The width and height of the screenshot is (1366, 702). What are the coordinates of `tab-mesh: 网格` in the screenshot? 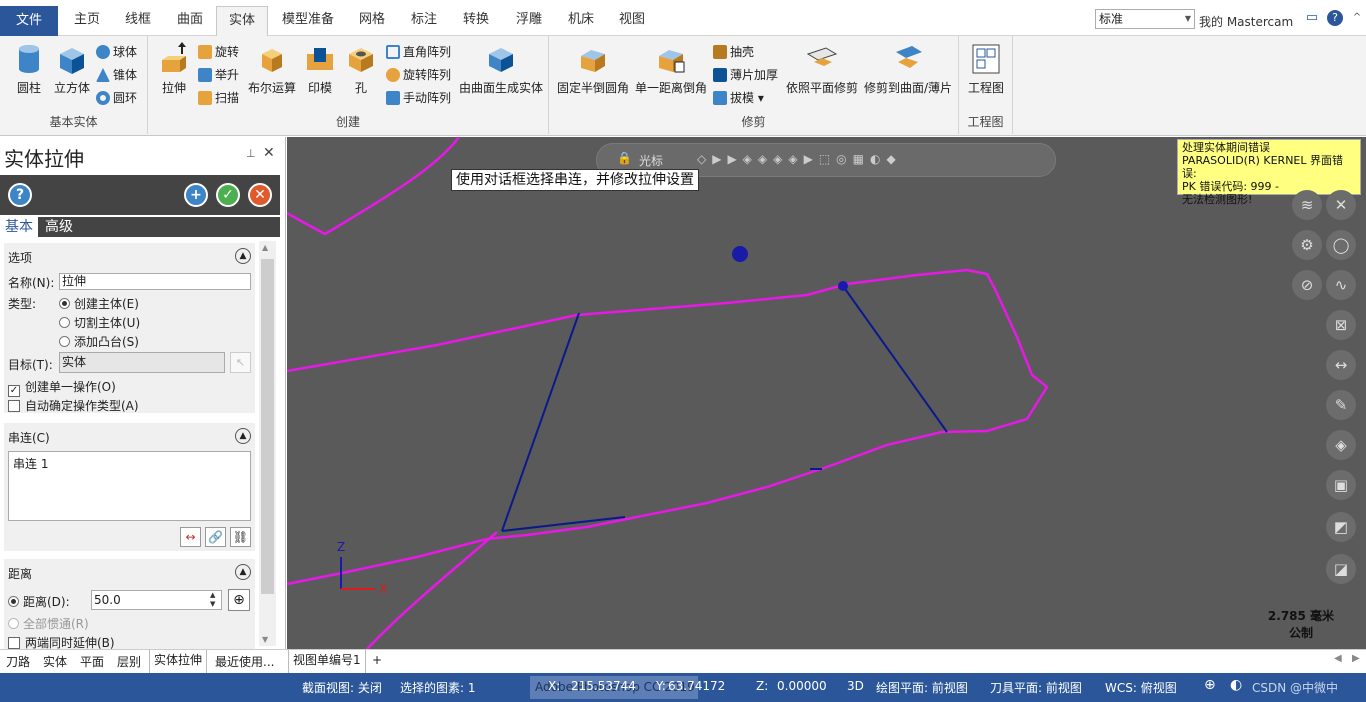 It's located at (372, 22).